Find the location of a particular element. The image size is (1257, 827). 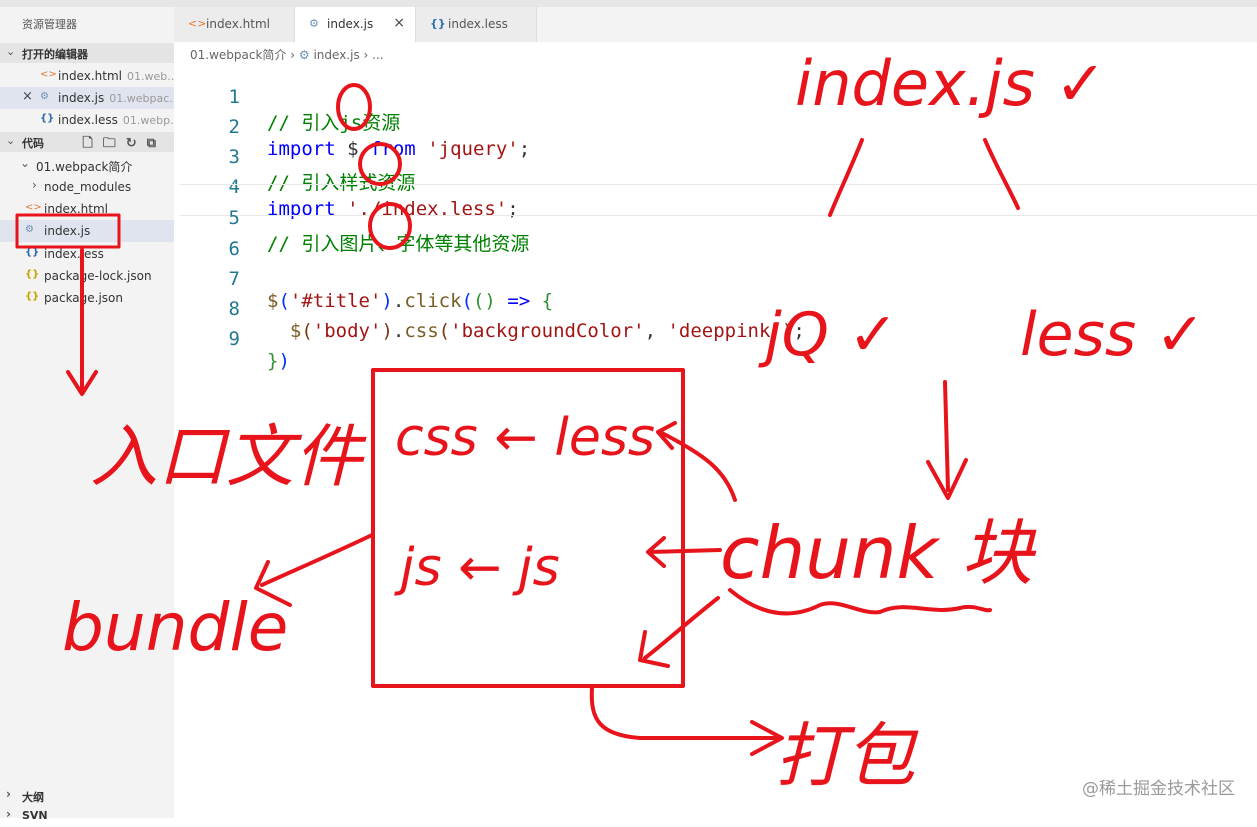

watermark: @稀土掘金技术社区 is located at coordinates (1158, 789).